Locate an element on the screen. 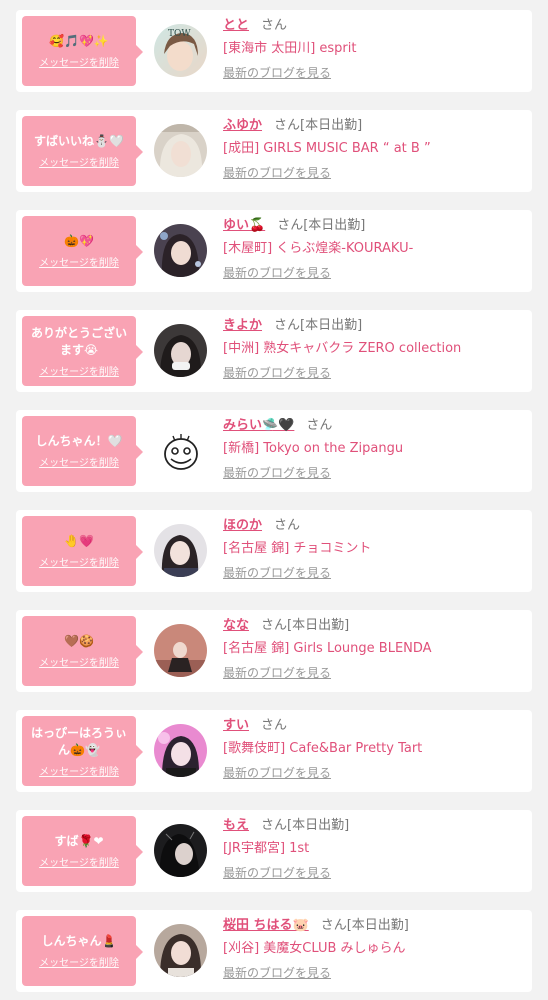 The image size is (548, 1000). message-bubble: 🎃💖 メッセージを削除 is located at coordinates (82, 251).